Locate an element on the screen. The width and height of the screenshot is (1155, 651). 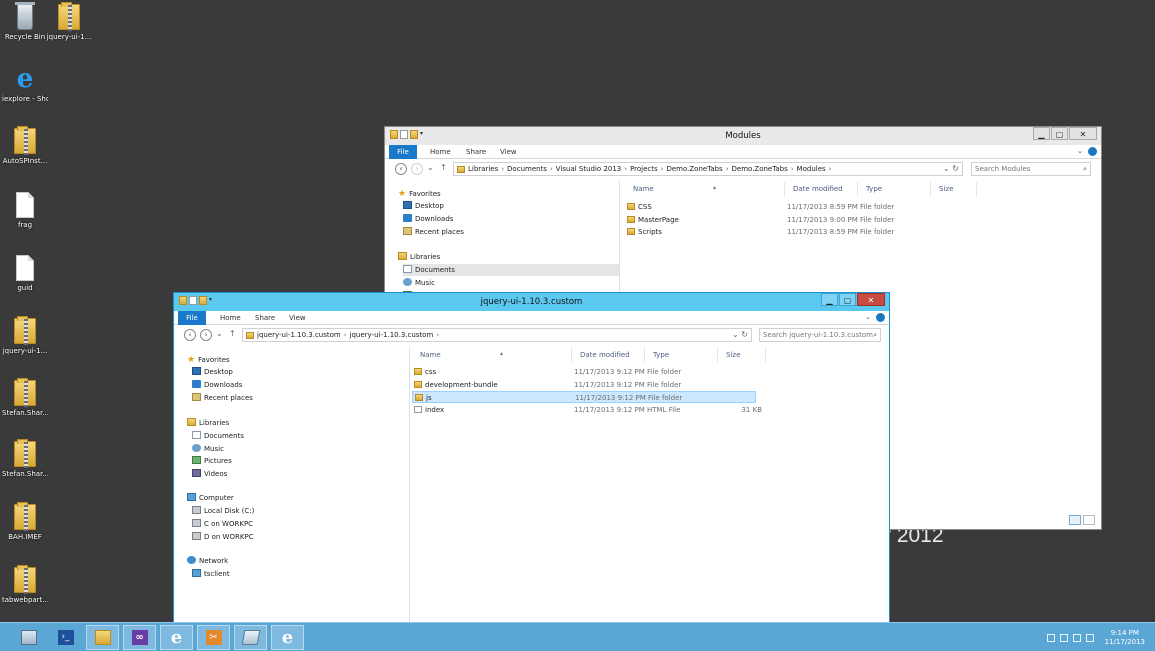
breadcrumb-segment: Modules is located at coordinates (811, 169).